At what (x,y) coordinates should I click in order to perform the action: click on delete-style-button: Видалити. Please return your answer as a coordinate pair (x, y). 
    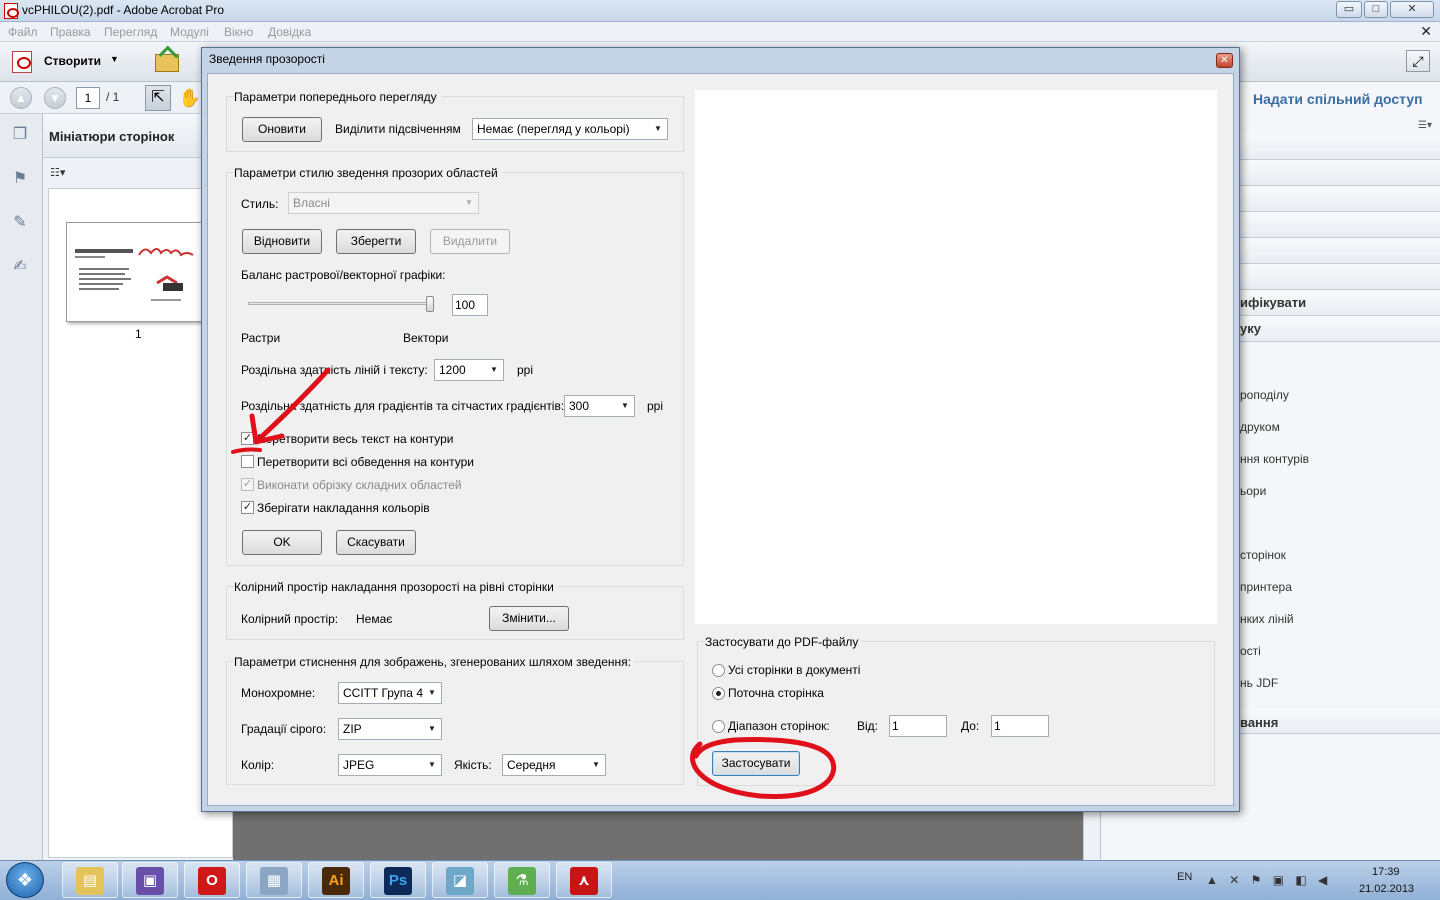
    Looking at the image, I should click on (470, 241).